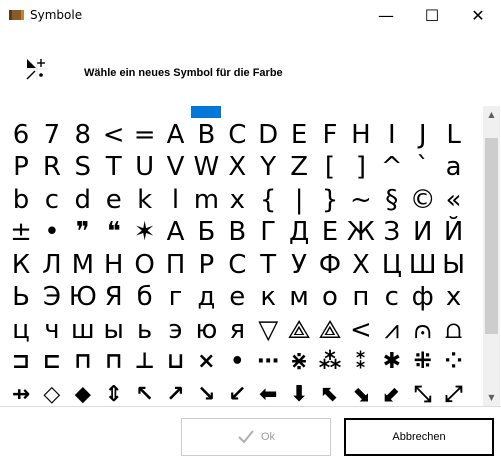 Image resolution: width=501 pixels, height=469 pixels. Describe the element at coordinates (21, 232) in the screenshot. I see `symbol-cell: ±` at that location.